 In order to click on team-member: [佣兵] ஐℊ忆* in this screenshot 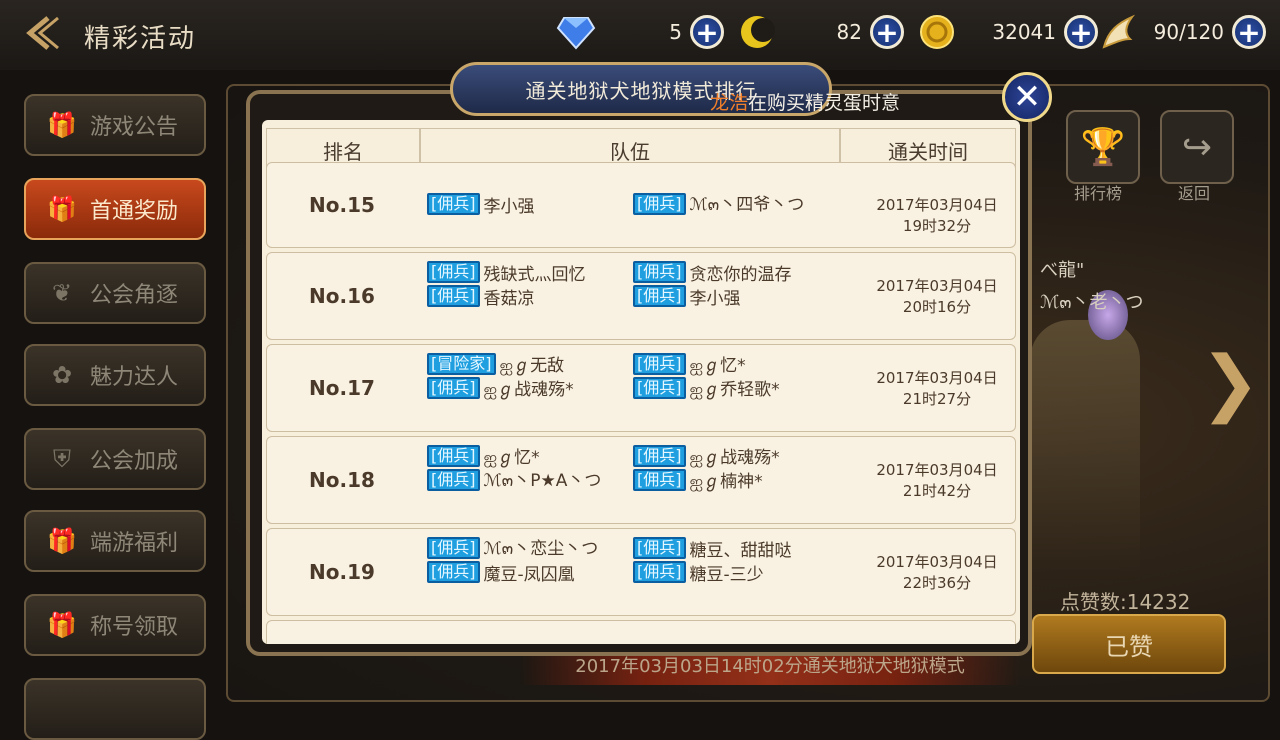, I will do `click(733, 364)`.